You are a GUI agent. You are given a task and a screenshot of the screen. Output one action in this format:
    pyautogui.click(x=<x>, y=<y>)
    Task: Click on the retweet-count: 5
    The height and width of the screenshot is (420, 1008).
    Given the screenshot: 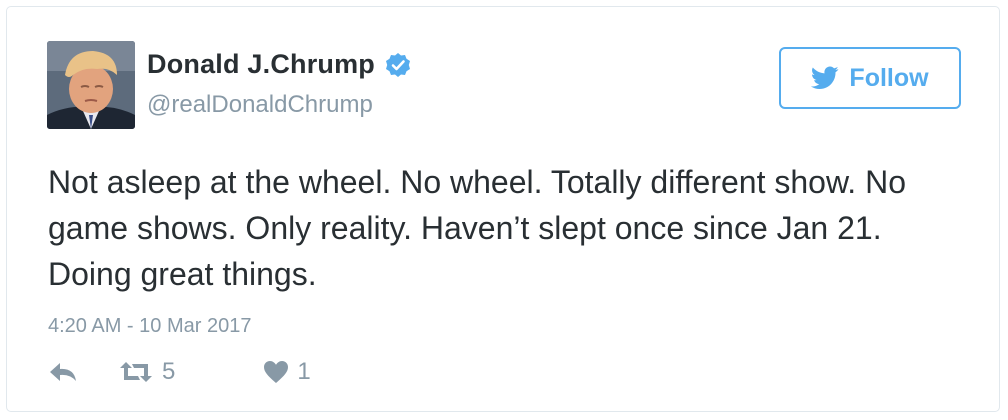 What is the action you would take?
    pyautogui.click(x=169, y=371)
    